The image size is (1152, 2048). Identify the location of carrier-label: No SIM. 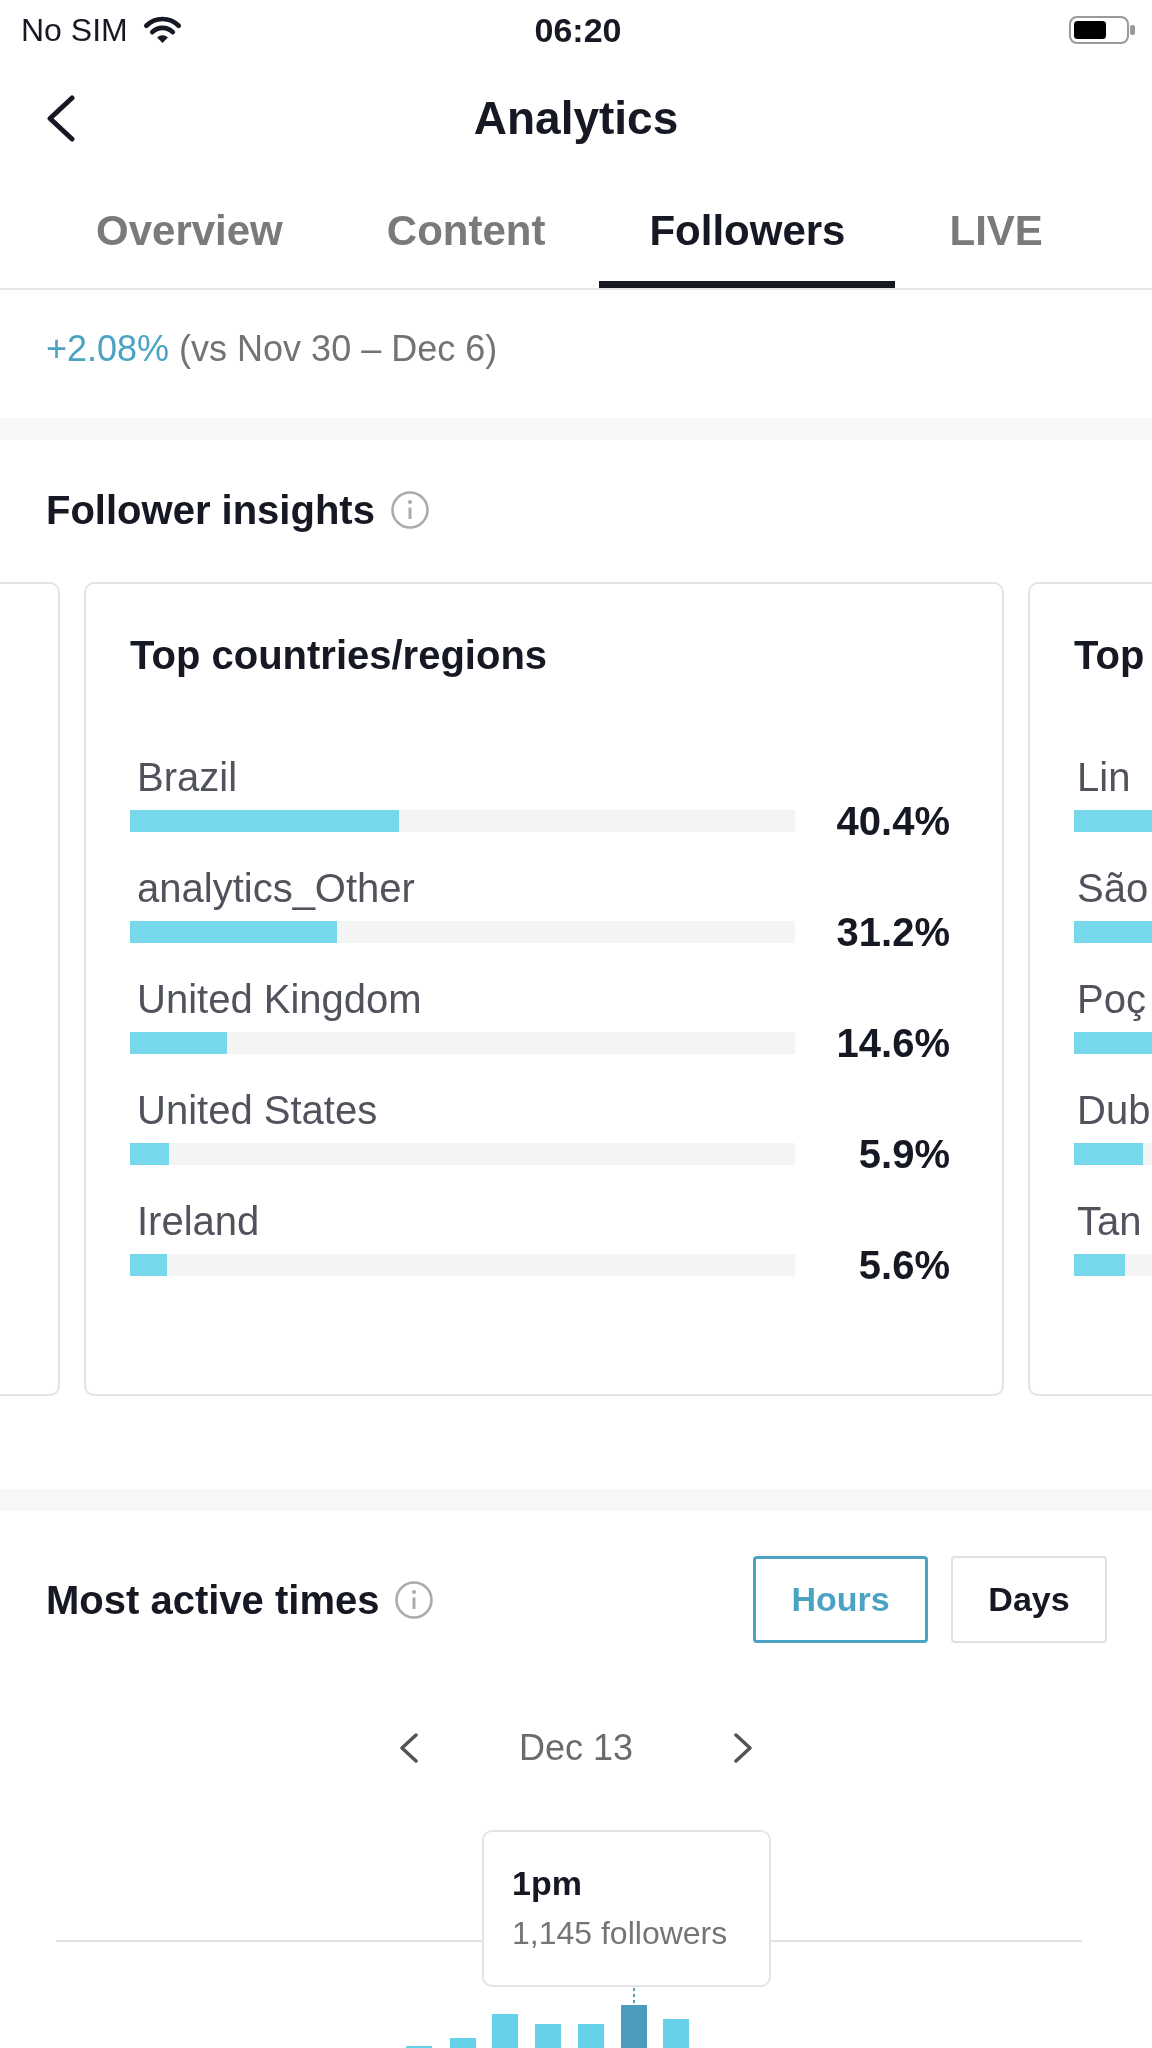
(74, 30).